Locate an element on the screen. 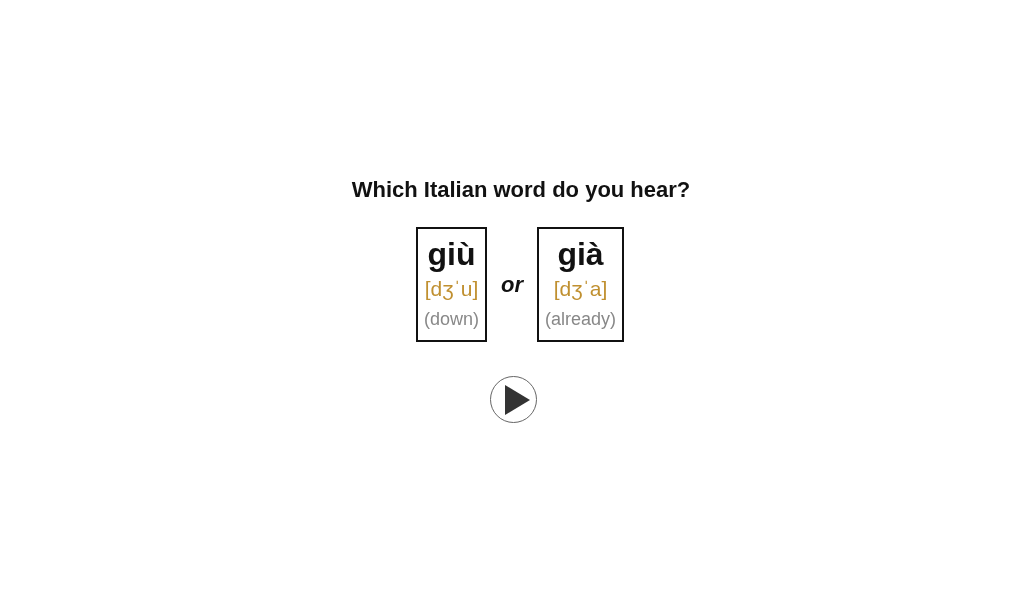  pronunciation-text: [dʒˈa] is located at coordinates (580, 289).